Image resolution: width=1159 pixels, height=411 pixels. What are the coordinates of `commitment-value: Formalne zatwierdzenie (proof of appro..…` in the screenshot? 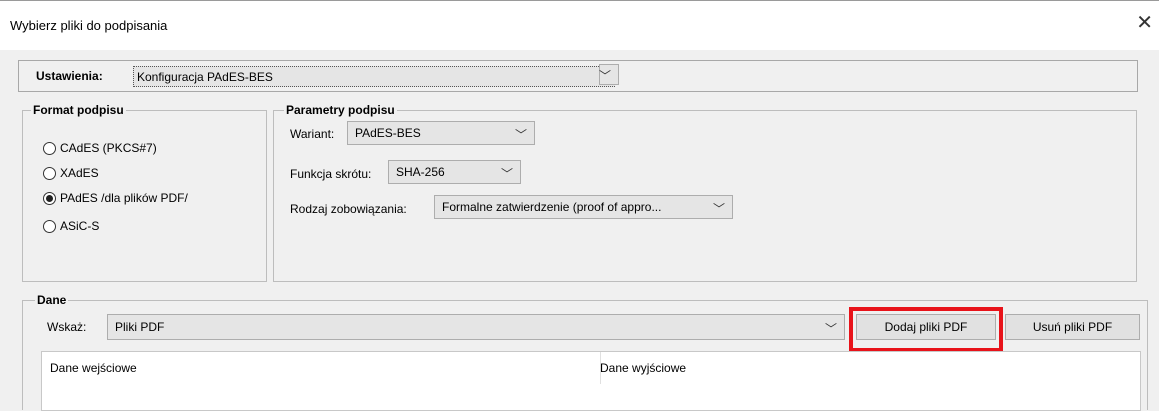 It's located at (552, 207).